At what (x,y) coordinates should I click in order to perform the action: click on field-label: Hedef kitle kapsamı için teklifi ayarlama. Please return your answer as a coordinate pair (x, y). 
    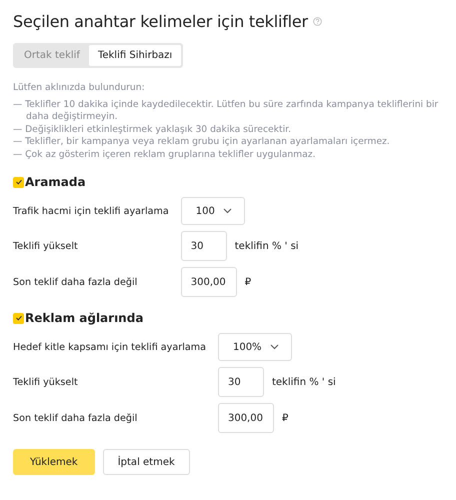
    Looking at the image, I should click on (109, 347).